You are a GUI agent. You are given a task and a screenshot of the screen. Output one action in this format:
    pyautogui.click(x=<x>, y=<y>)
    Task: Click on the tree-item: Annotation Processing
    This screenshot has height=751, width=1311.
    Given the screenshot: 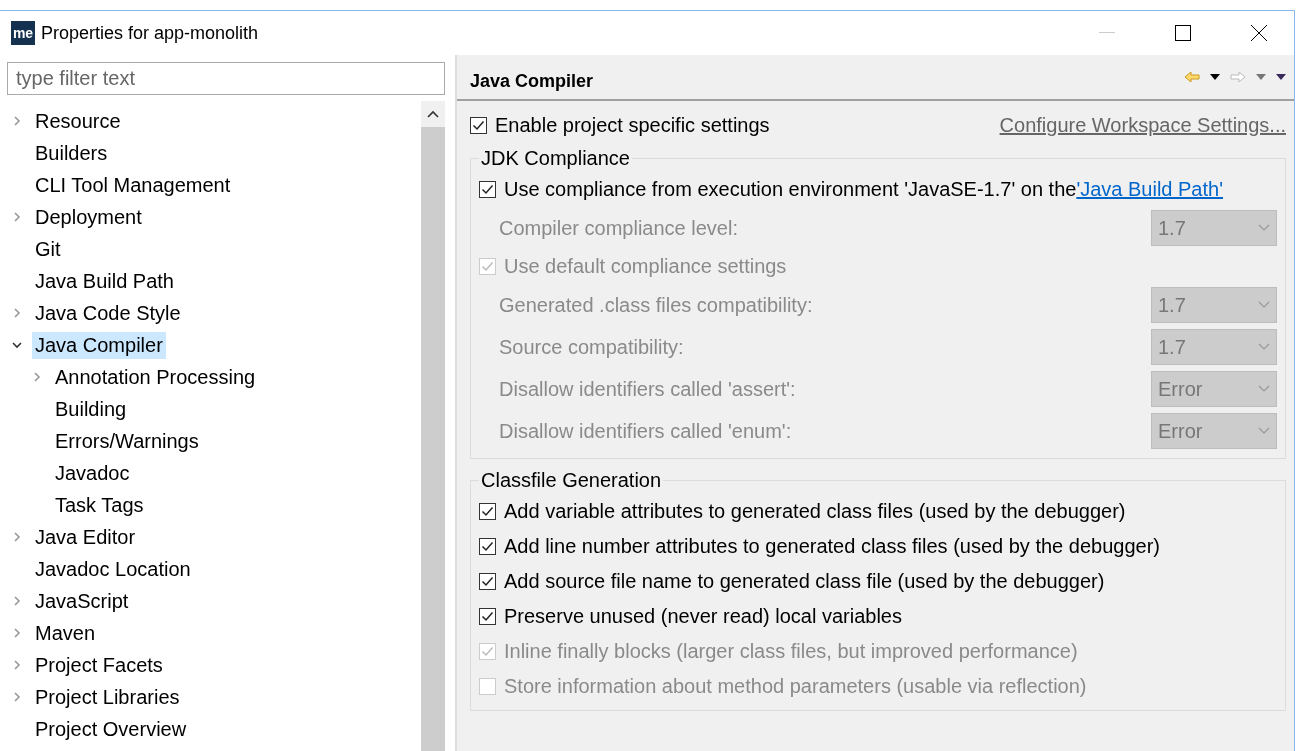 What is the action you would take?
    pyautogui.click(x=155, y=377)
    